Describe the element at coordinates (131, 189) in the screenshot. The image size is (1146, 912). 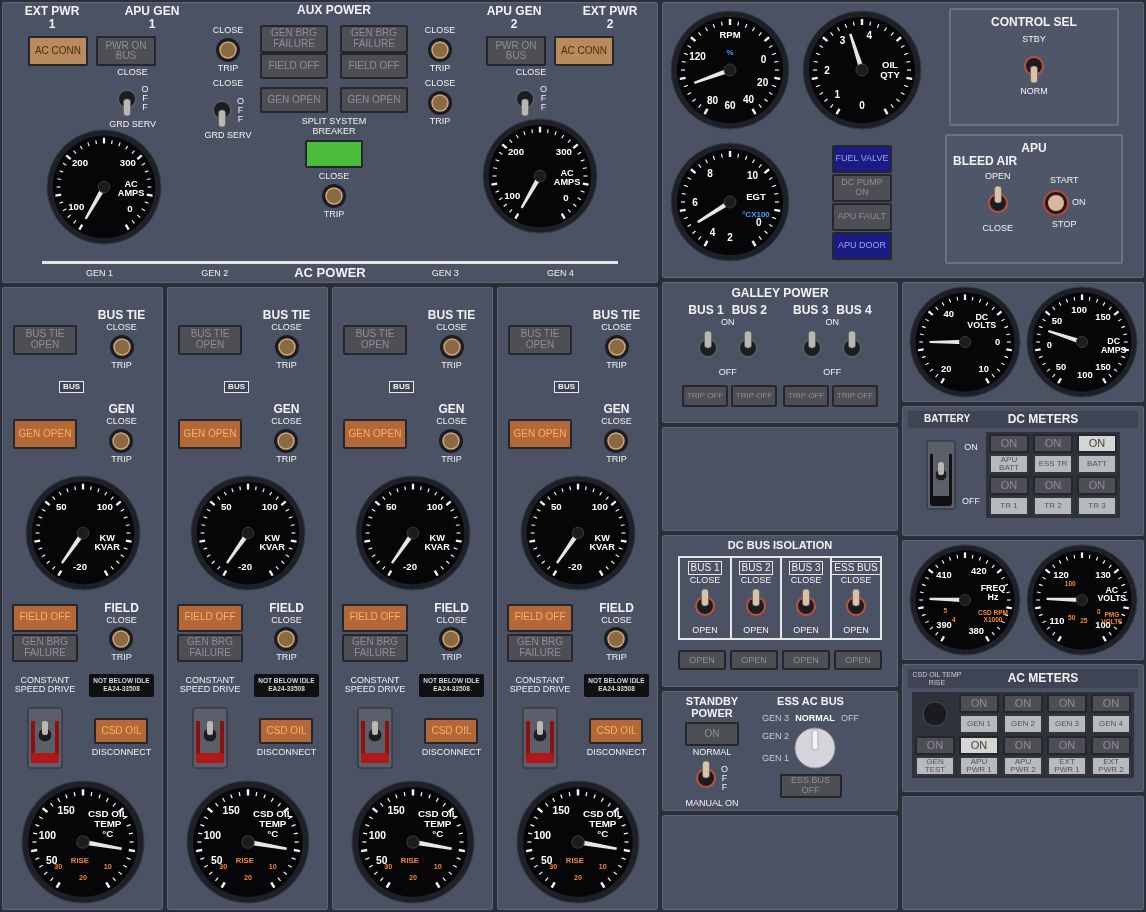
I see `gauge-caption: AC AMPS` at that location.